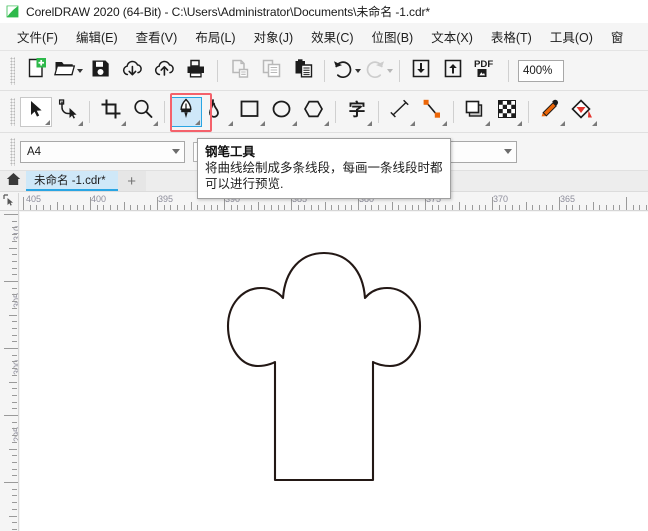 The image size is (648, 531). What do you see at coordinates (274, 36) in the screenshot?
I see `menu-object: 对象(J)` at bounding box center [274, 36].